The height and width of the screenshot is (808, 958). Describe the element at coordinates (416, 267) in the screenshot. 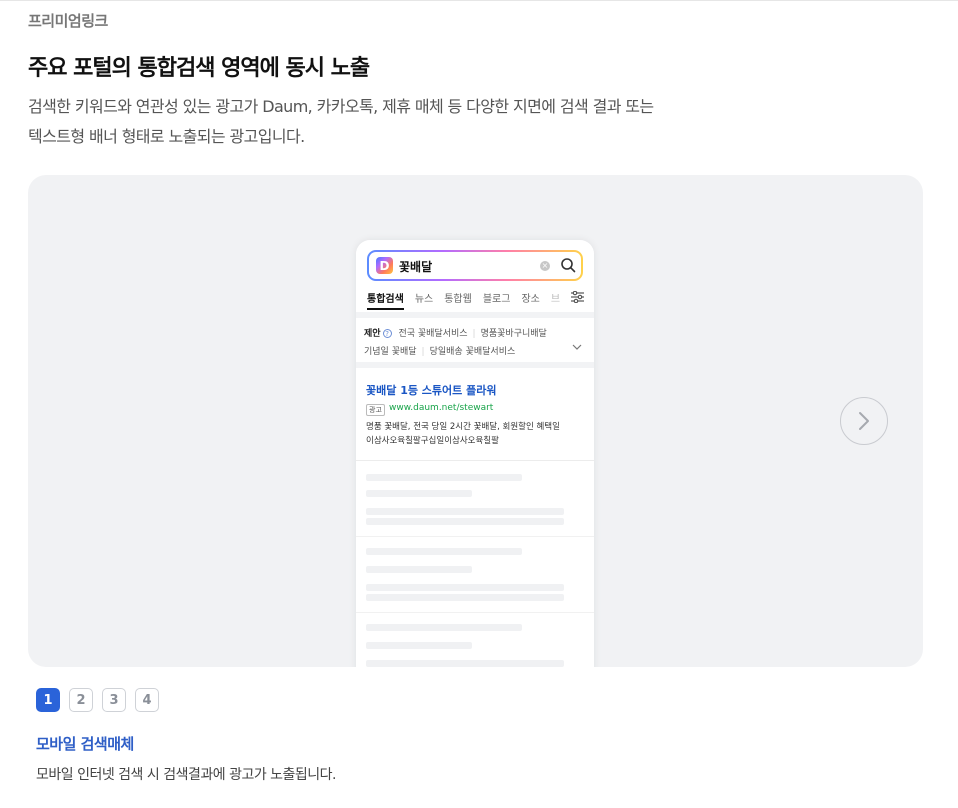

I see `search-query-text: 꽃배달` at that location.